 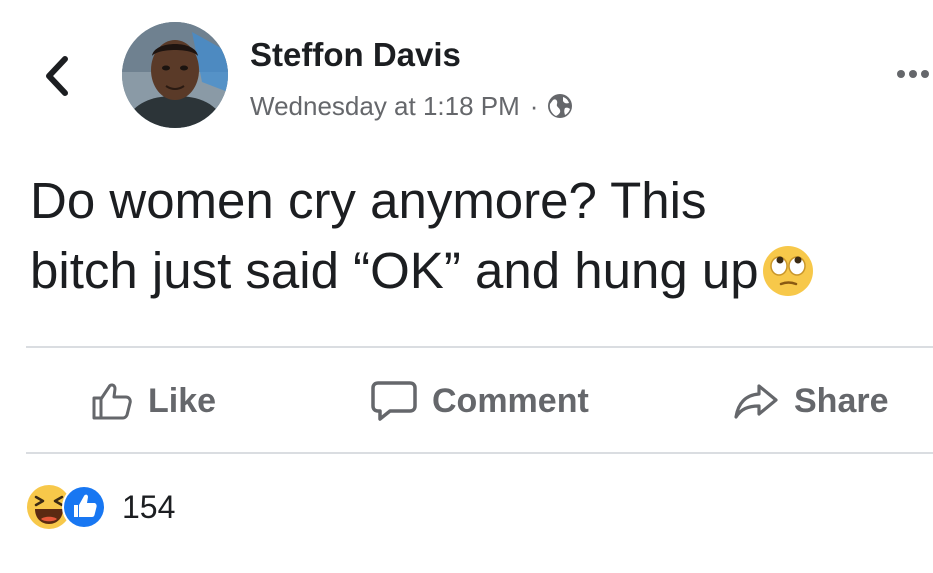 I want to click on like-icon, so click(x=84, y=507).